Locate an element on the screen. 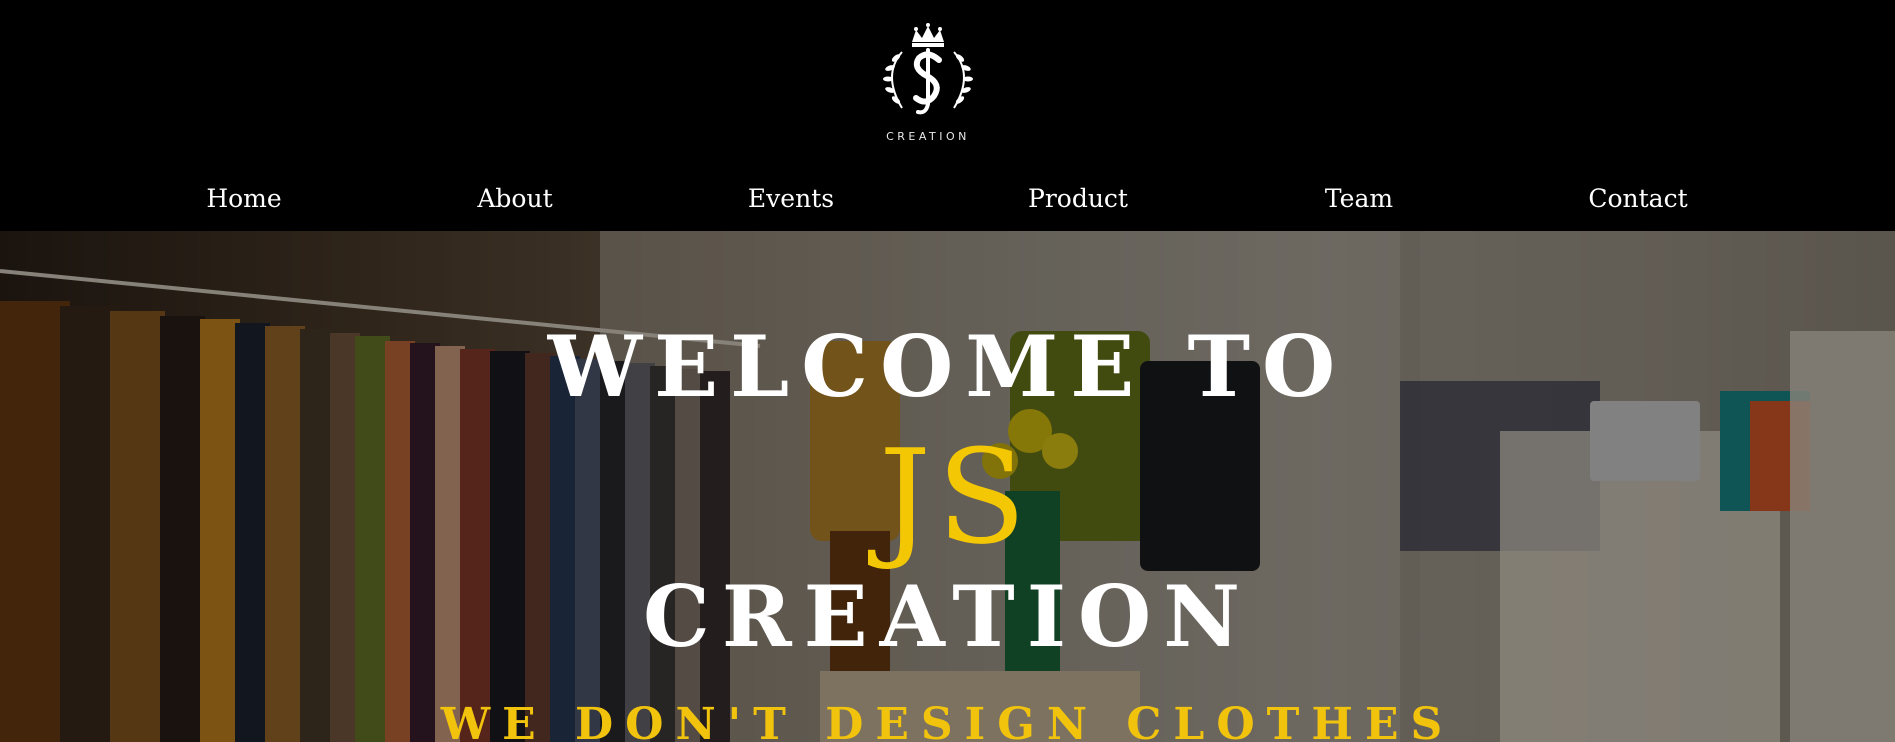 Image resolution: width=1895 pixels, height=742 pixels. hero-brand-name: CREATION is located at coordinates (947, 616).